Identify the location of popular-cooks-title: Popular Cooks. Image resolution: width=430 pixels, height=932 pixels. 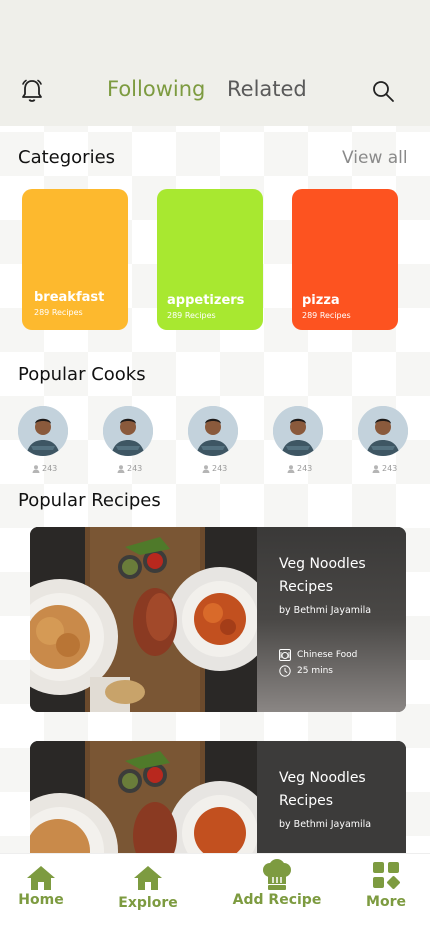
(82, 374).